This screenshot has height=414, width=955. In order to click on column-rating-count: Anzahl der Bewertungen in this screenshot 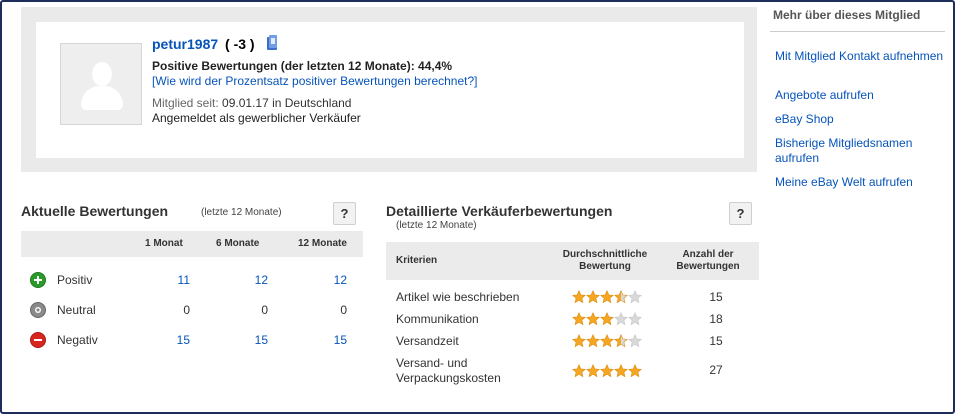, I will do `click(708, 261)`.